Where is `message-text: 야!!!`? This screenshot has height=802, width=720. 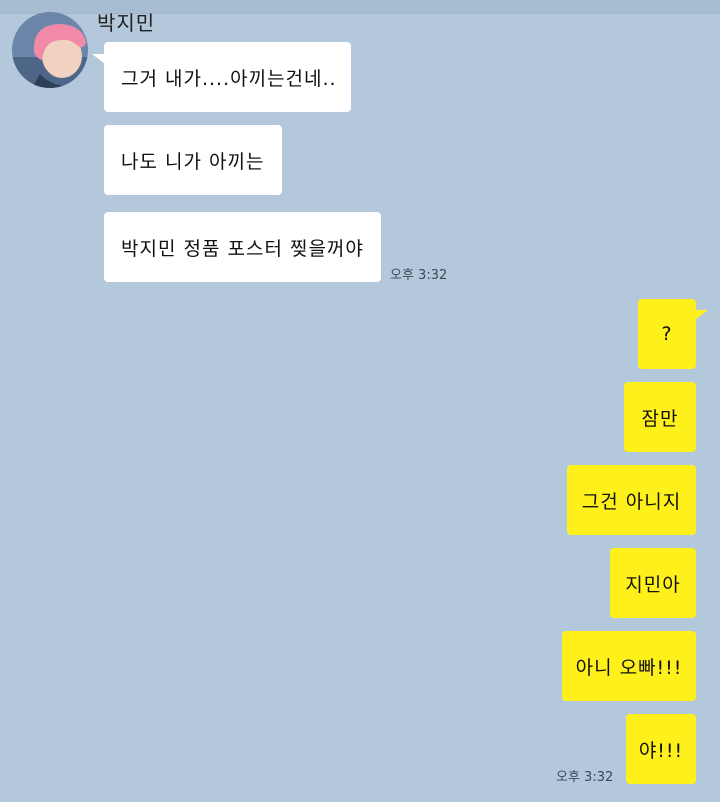 message-text: 야!!! is located at coordinates (661, 750).